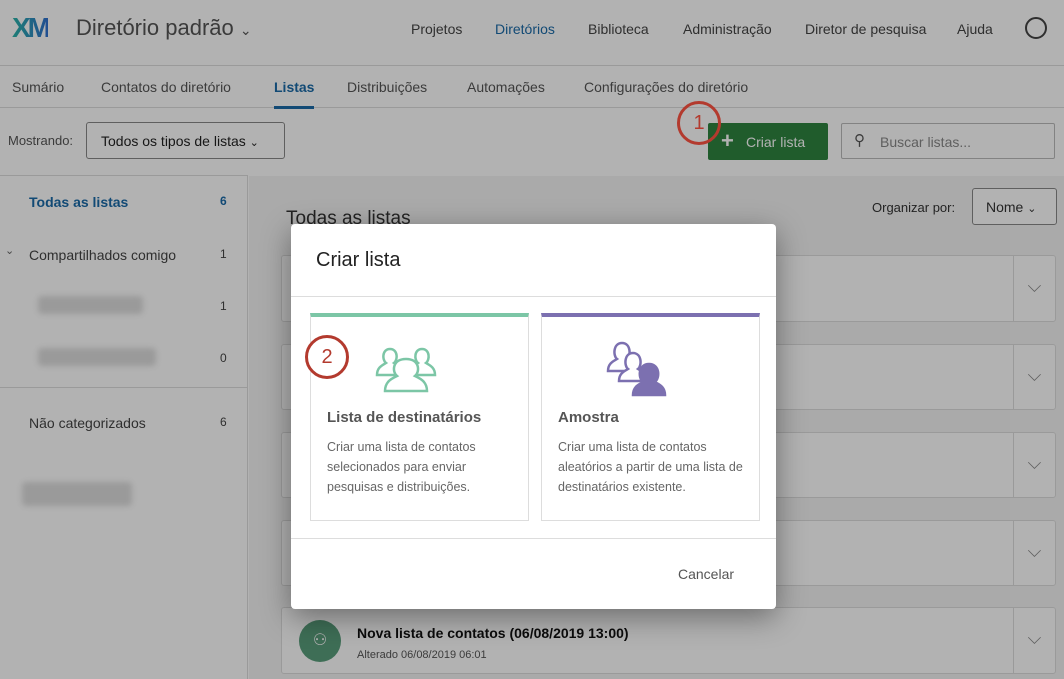 This screenshot has width=1064, height=679. I want to click on option-title: Amostra, so click(588, 417).